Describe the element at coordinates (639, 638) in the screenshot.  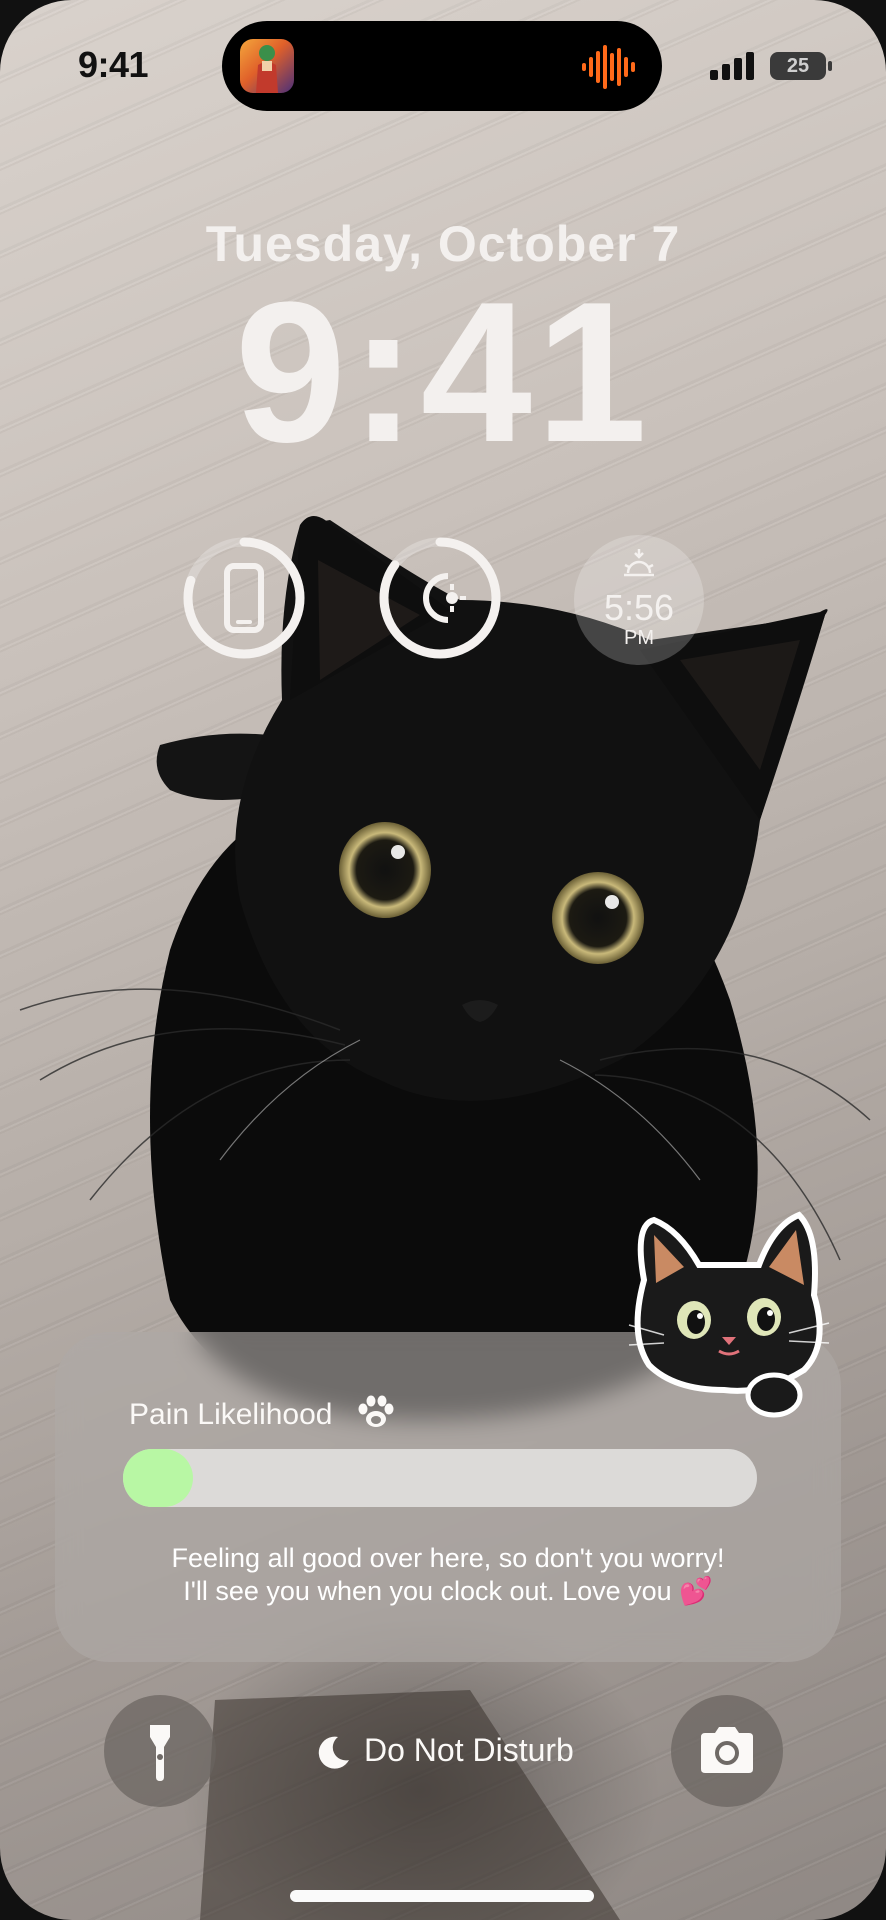
I see `sunset-period: PM` at that location.